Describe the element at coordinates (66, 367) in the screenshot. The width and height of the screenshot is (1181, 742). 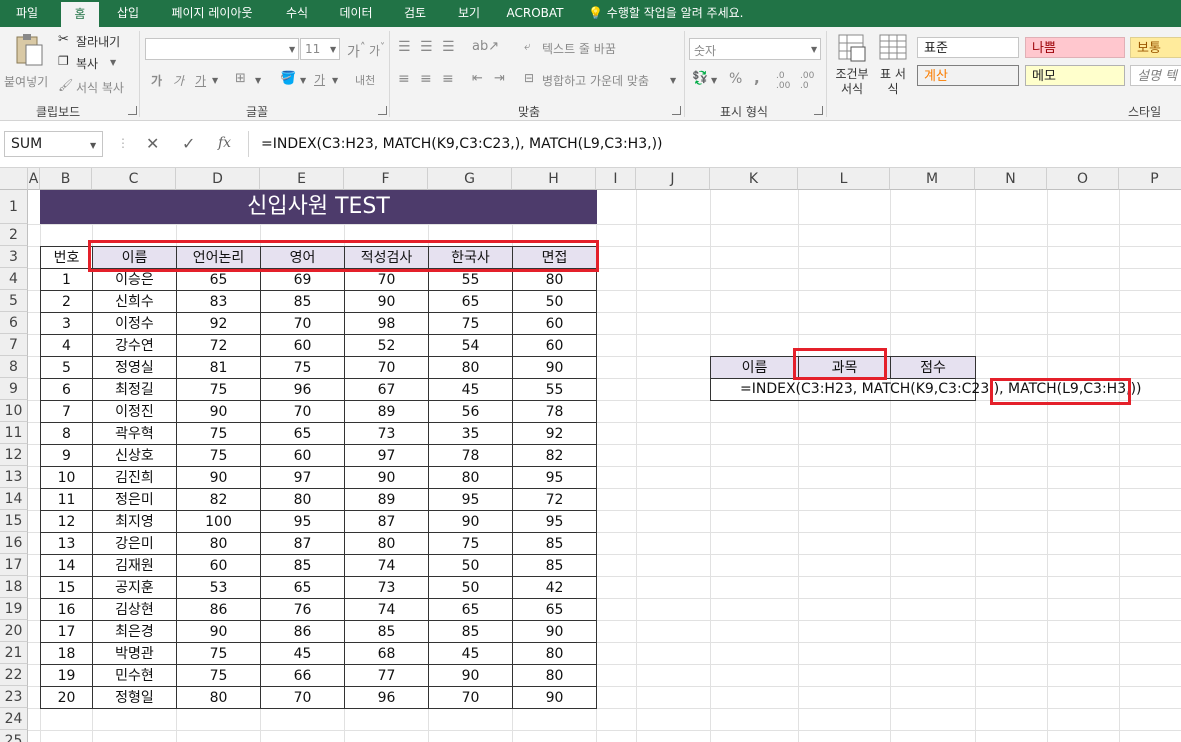
I see `table-cell: 5` at that location.